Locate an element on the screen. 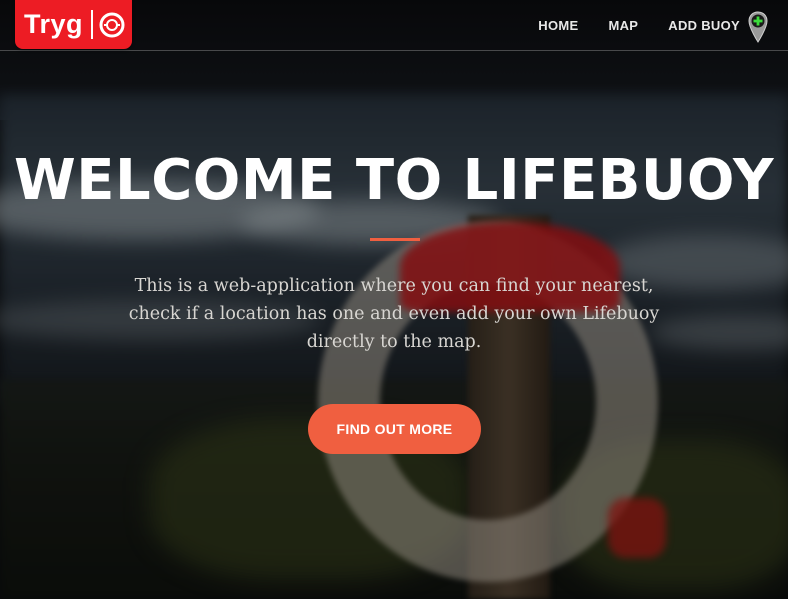 The height and width of the screenshot is (599, 788). nav-link-home: HOME is located at coordinates (558, 25).